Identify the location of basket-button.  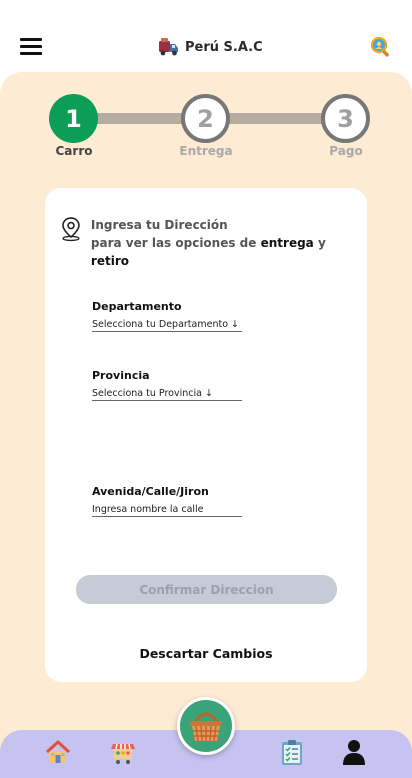
(206, 726).